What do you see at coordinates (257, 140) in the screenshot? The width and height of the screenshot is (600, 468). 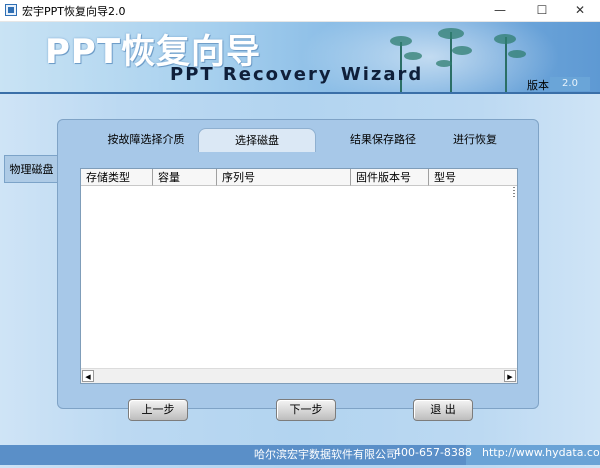 I see `tab-select-disk: 选择磁盘` at bounding box center [257, 140].